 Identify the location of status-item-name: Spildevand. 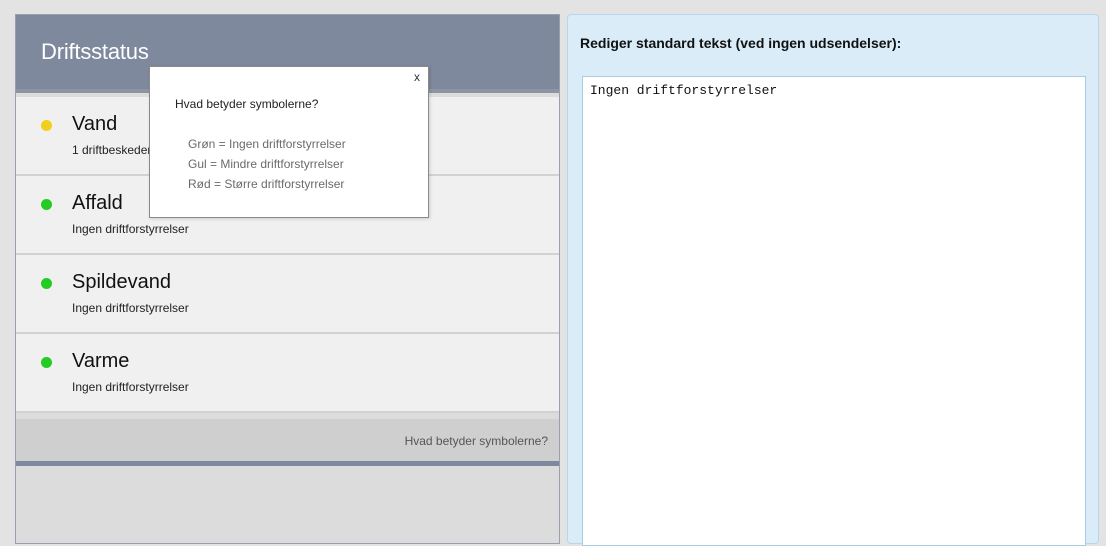
(121, 282).